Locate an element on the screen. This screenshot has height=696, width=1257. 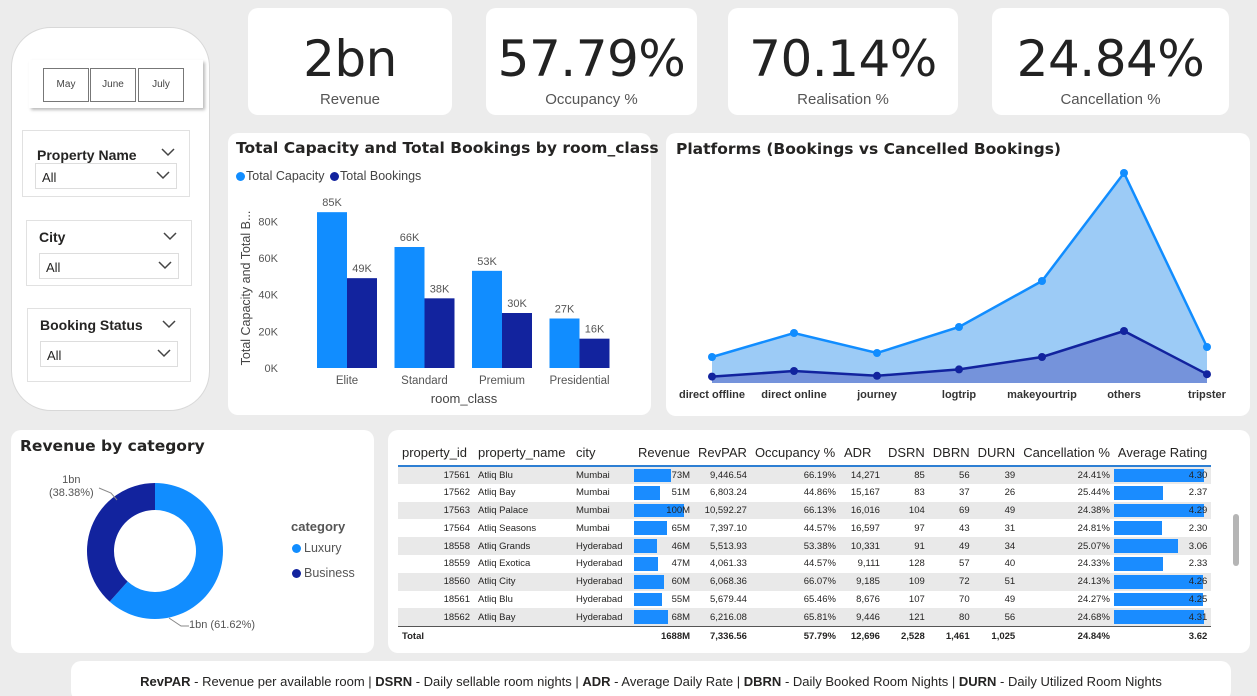
table-cell: 2.30 is located at coordinates (1162, 528).